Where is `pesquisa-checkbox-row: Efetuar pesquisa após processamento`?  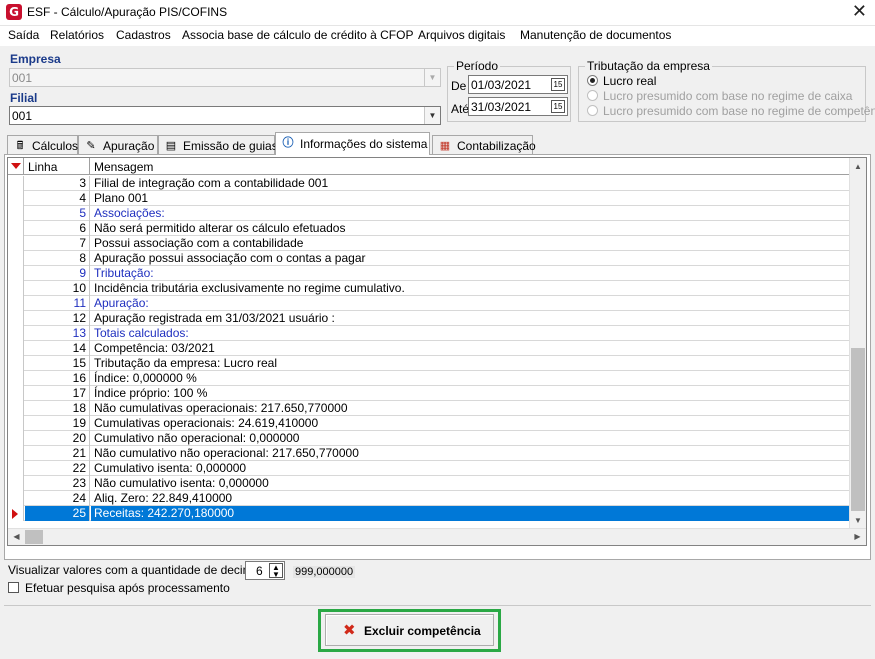 pesquisa-checkbox-row: Efetuar pesquisa após processamento is located at coordinates (119, 588).